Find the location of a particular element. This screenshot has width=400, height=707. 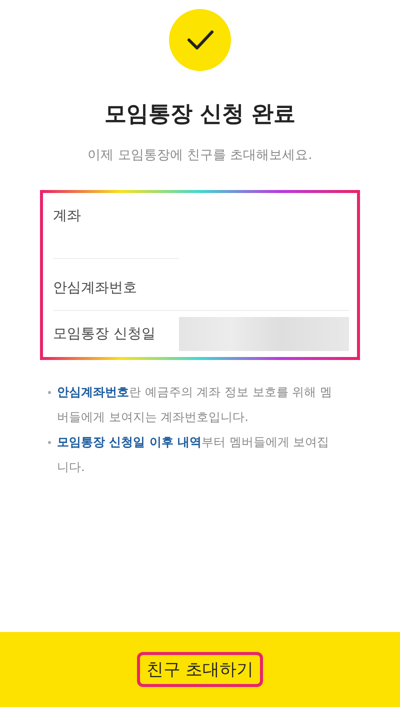

row-label: 모임통장 신청일 is located at coordinates (104, 334).